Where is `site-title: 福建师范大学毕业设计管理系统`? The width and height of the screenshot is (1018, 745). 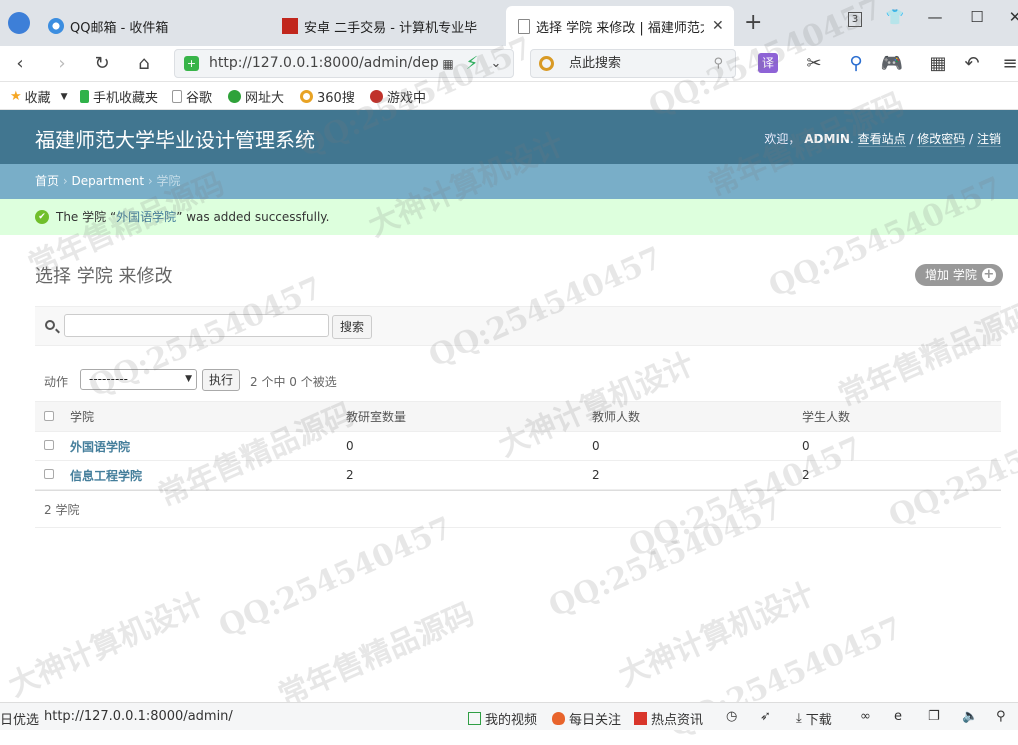 site-title: 福建师范大学毕业设计管理系统 is located at coordinates (175, 138).